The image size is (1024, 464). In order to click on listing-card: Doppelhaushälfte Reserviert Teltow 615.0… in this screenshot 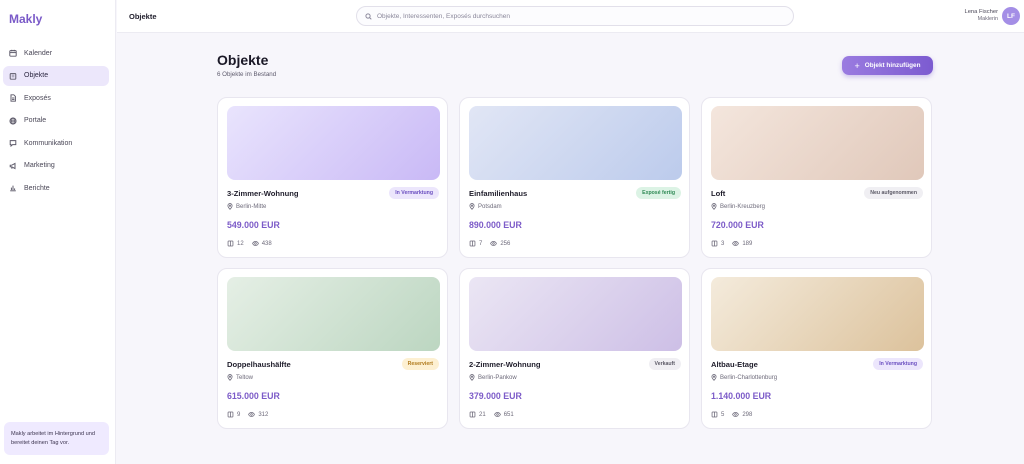, I will do `click(332, 348)`.